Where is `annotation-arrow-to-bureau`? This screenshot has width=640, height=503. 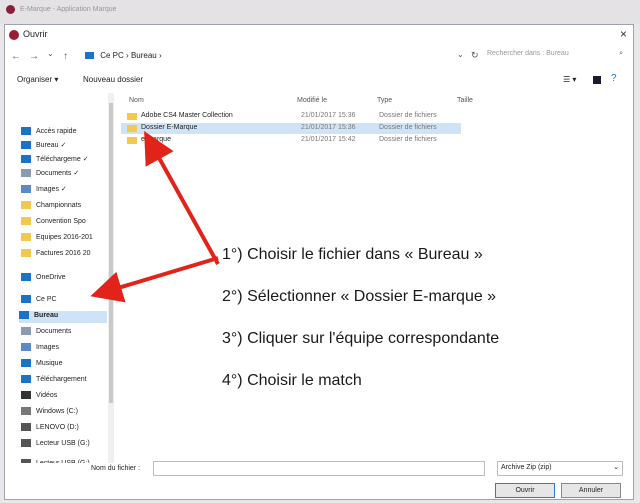 annotation-arrow-to-bureau is located at coordinates (154, 279).